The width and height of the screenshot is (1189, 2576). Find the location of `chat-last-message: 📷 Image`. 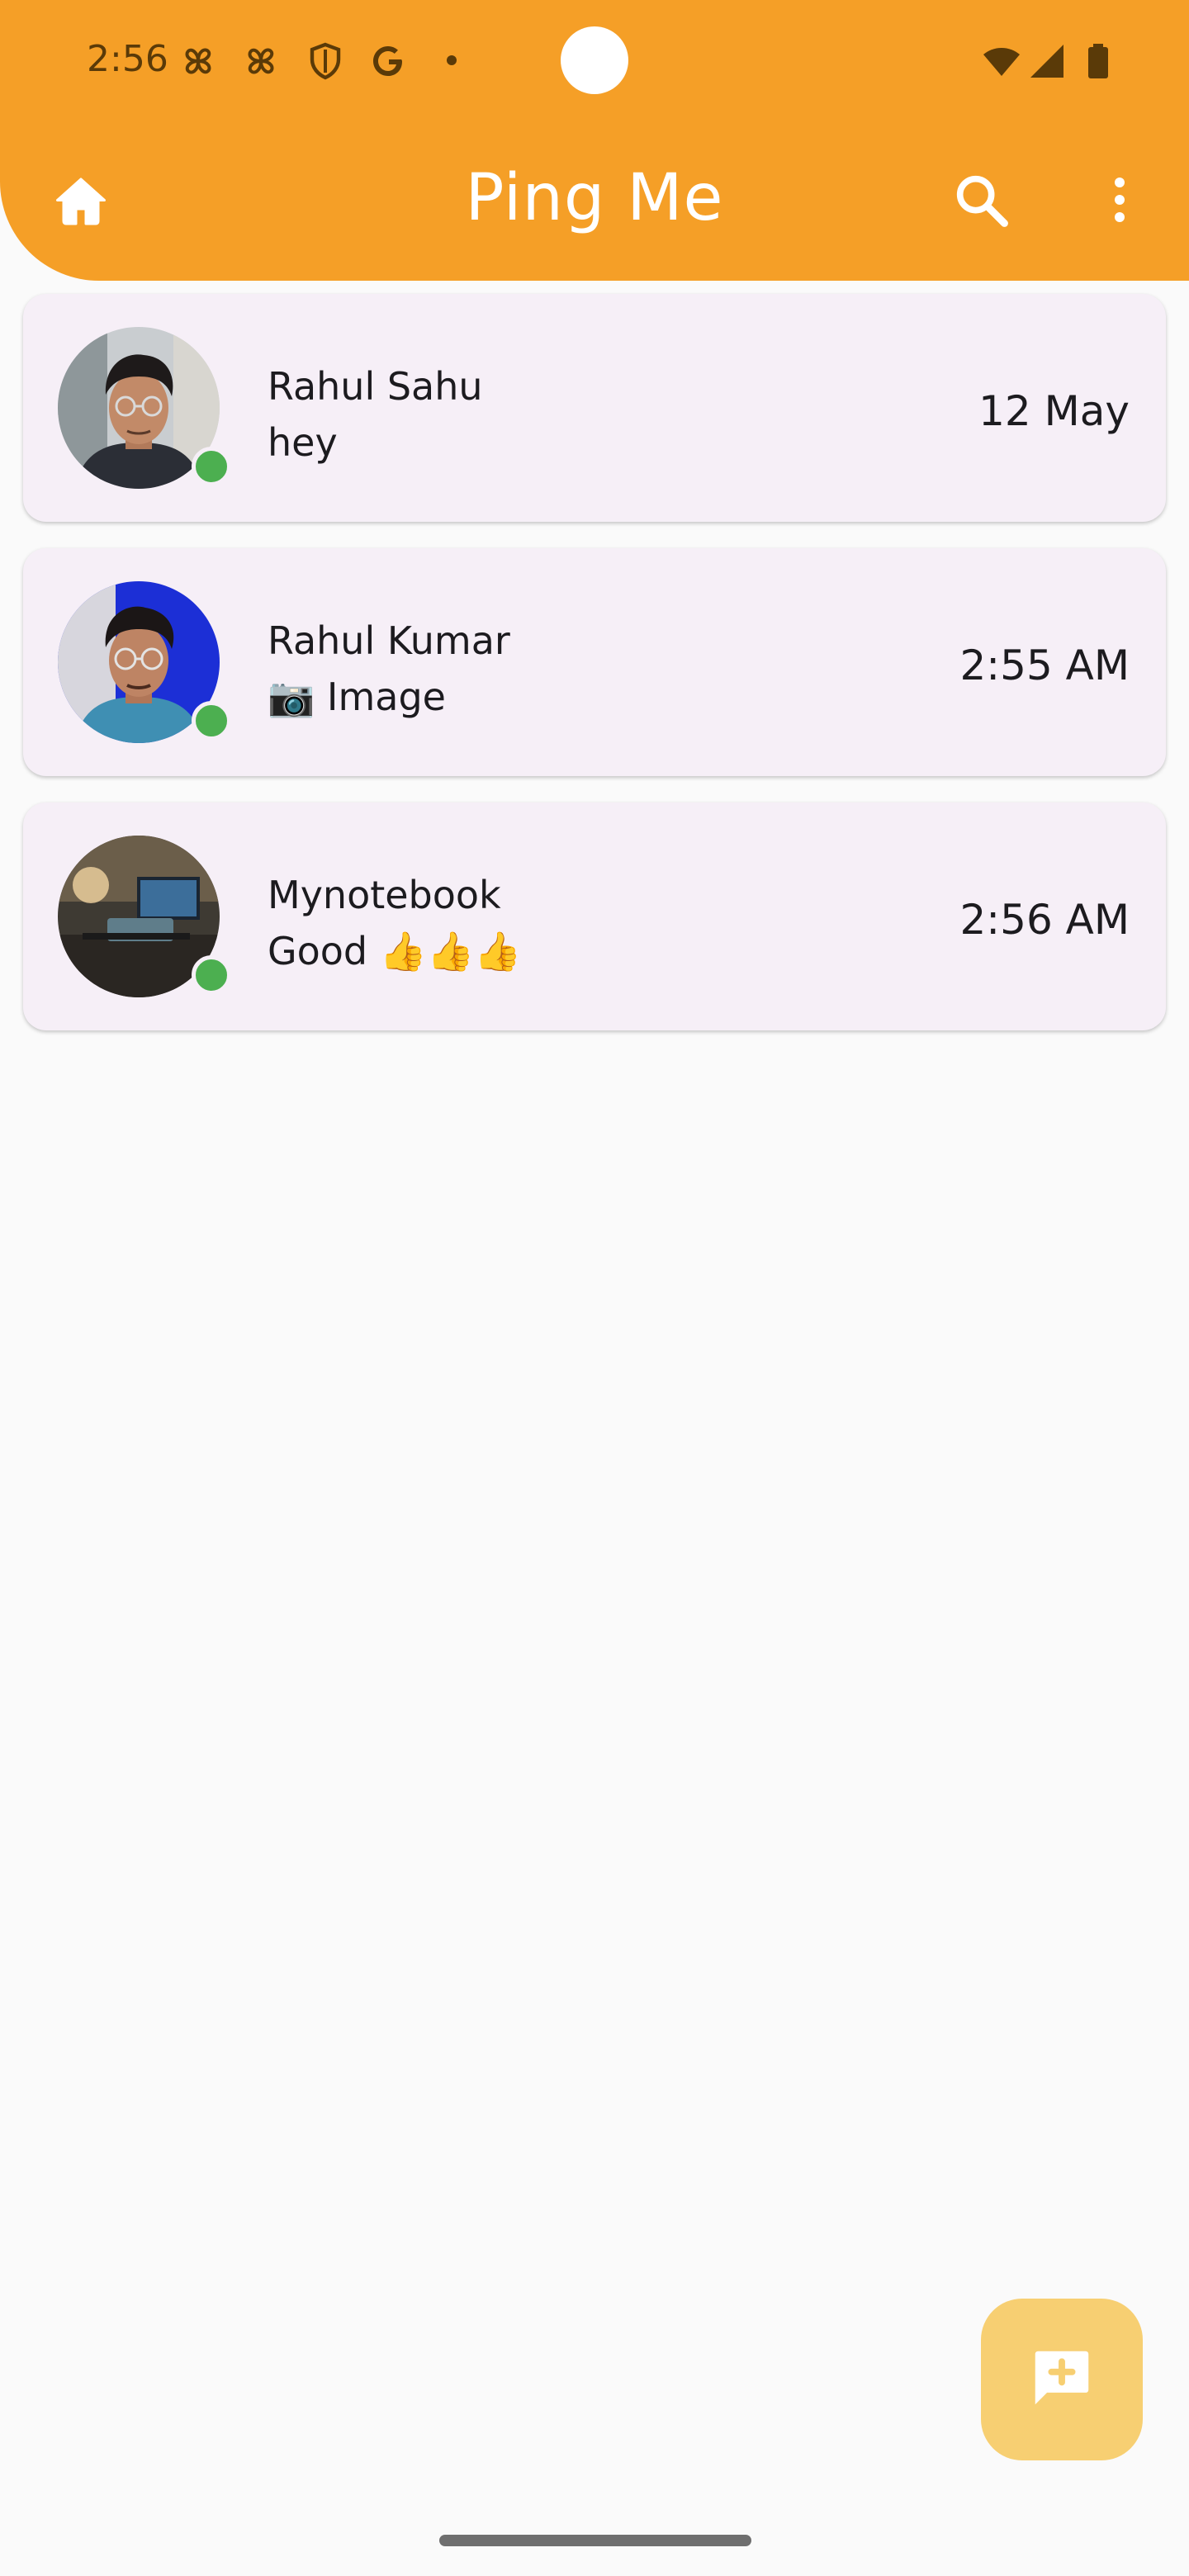

chat-last-message: 📷 Image is located at coordinates (357, 697).